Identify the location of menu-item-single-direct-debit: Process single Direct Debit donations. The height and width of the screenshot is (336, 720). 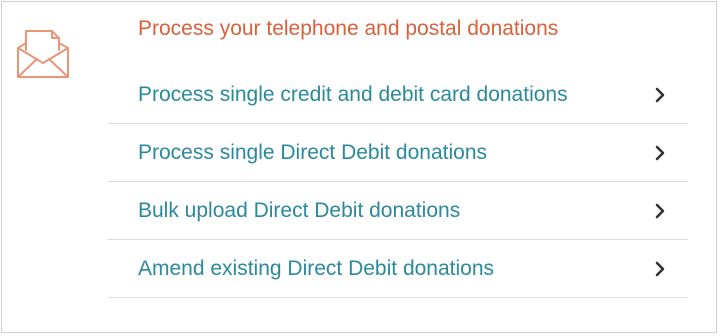
(398, 153).